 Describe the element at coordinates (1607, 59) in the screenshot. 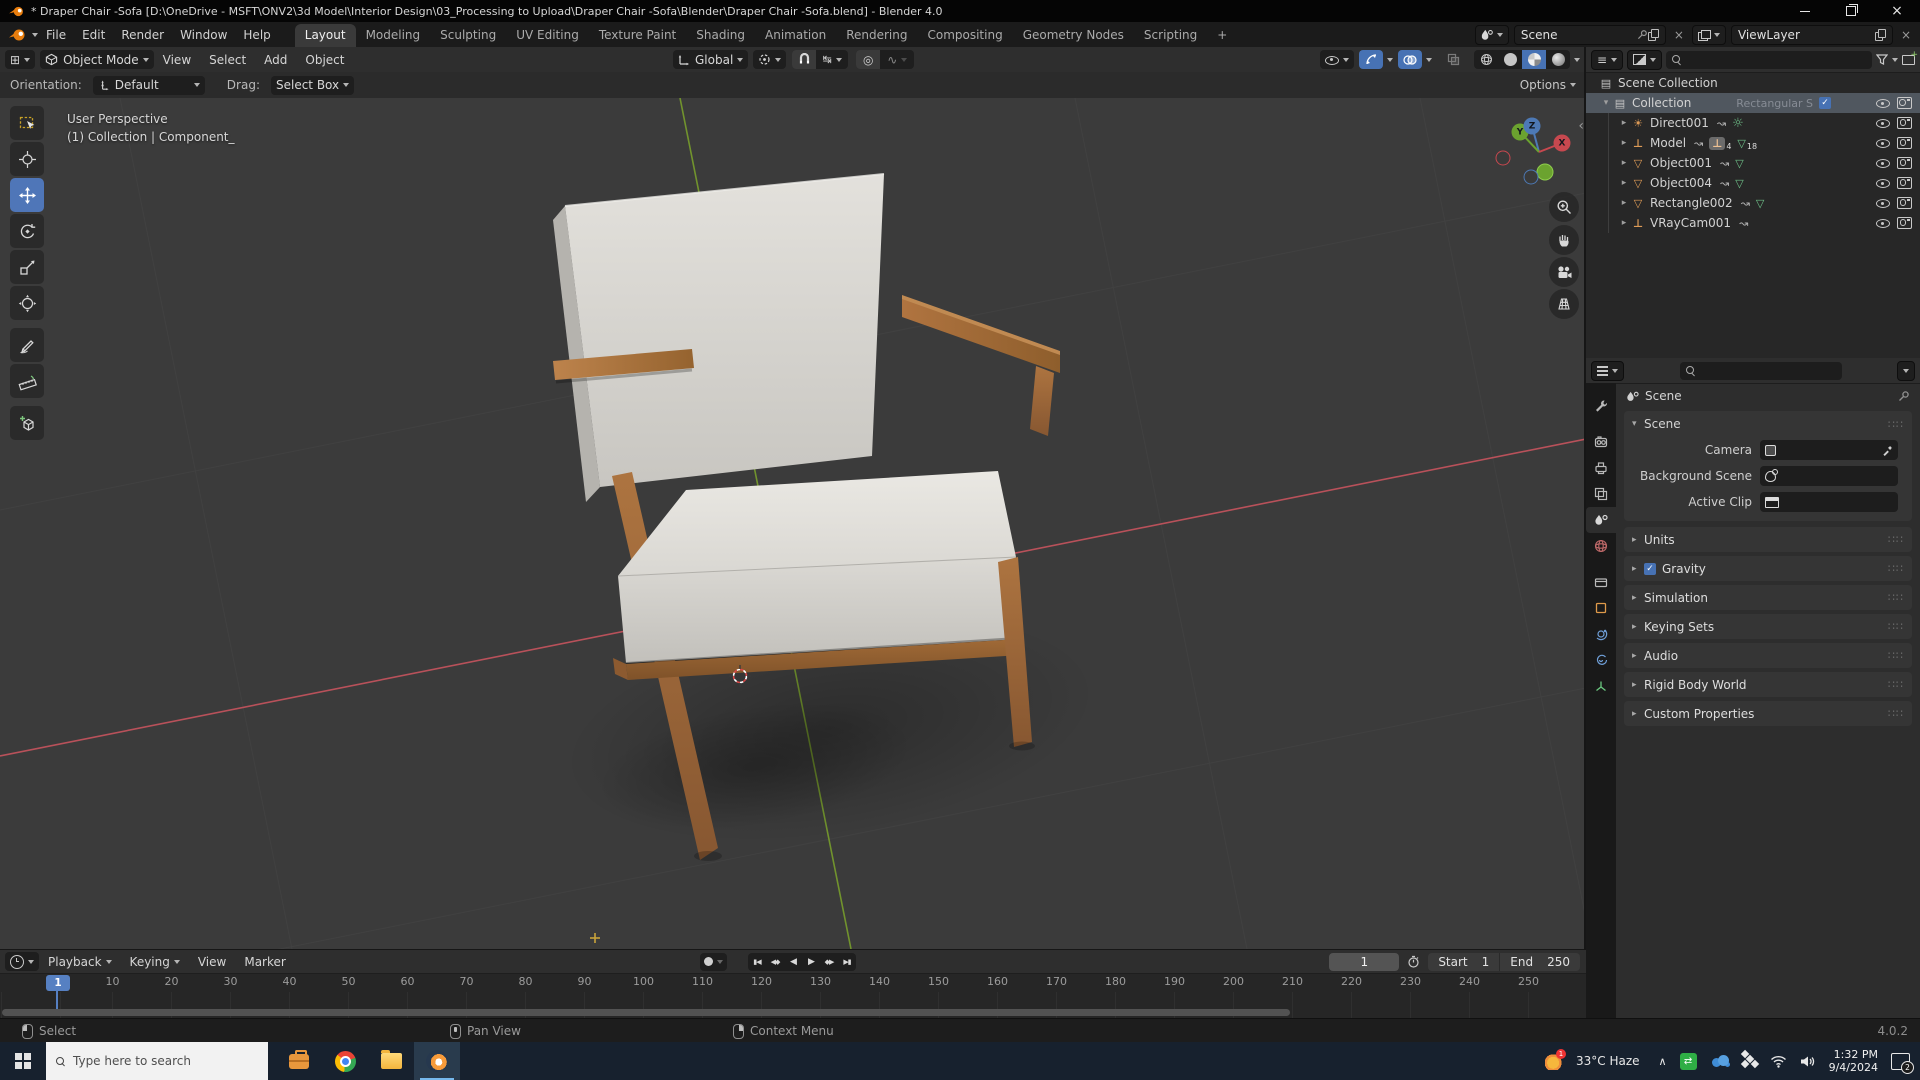

I see `outliner-display-mode: ≡` at that location.